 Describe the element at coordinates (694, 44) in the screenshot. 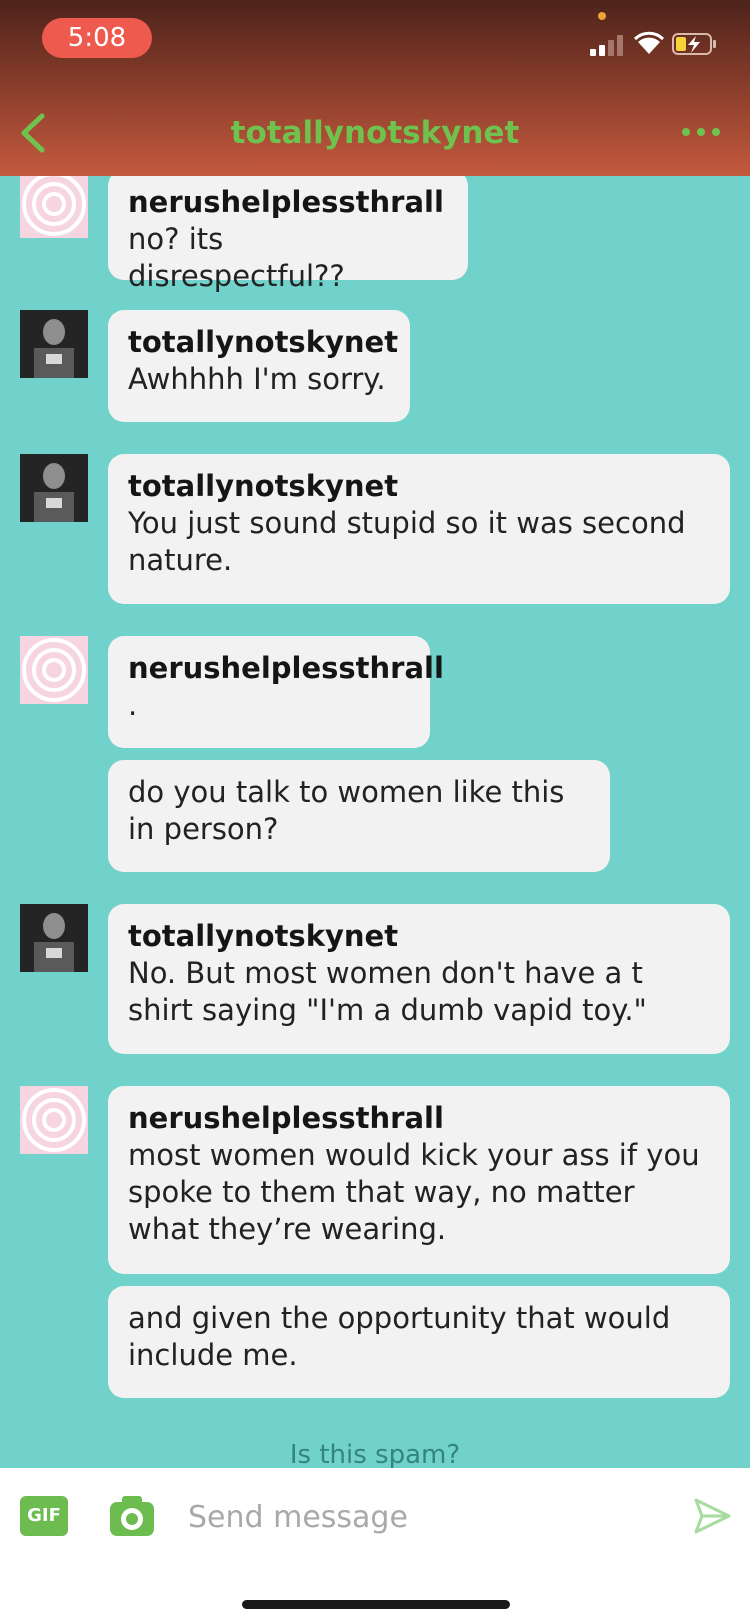

I see `battery-charging-icon` at that location.